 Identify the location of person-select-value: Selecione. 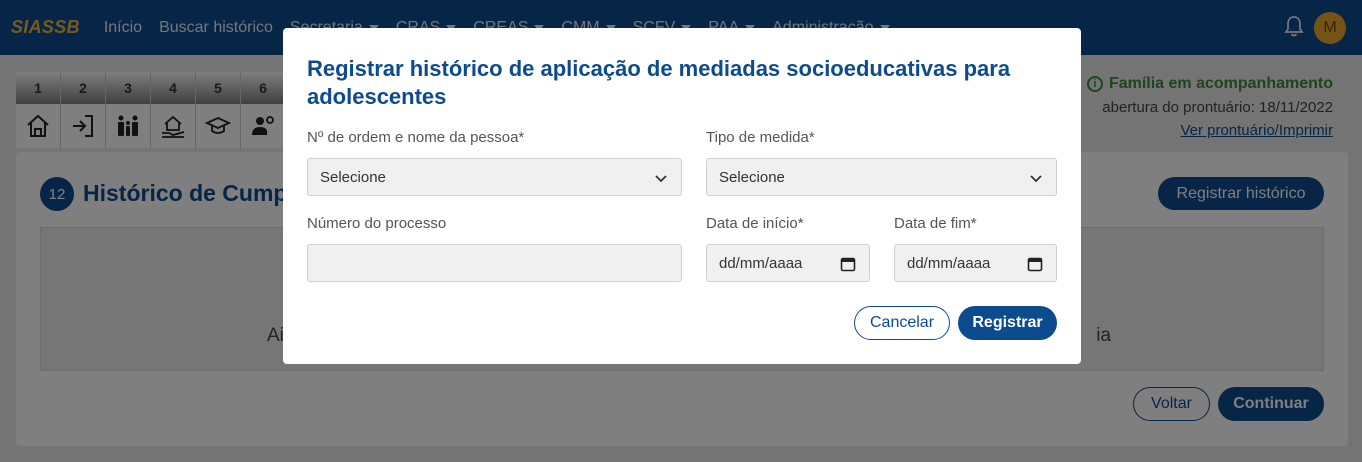
(353, 177).